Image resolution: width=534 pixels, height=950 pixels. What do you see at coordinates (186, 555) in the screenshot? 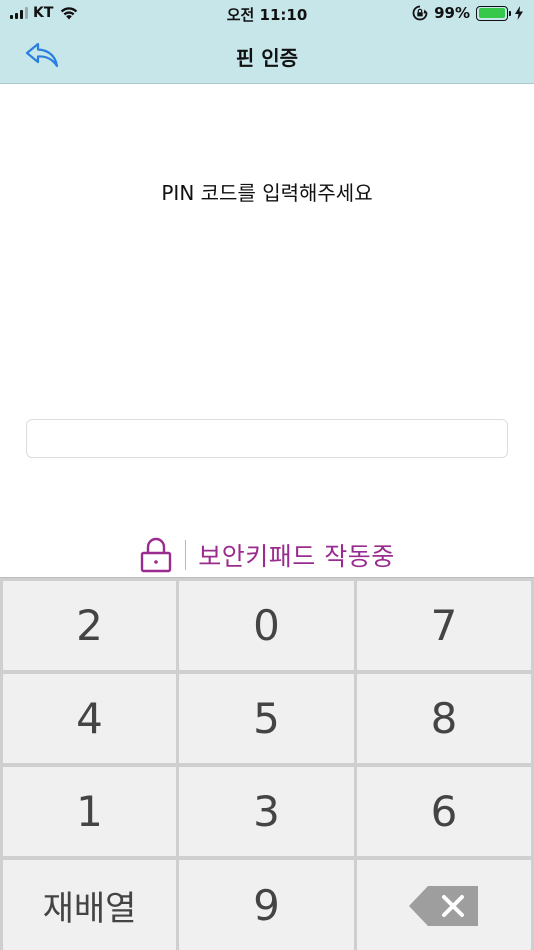
I see `secure-separator` at bounding box center [186, 555].